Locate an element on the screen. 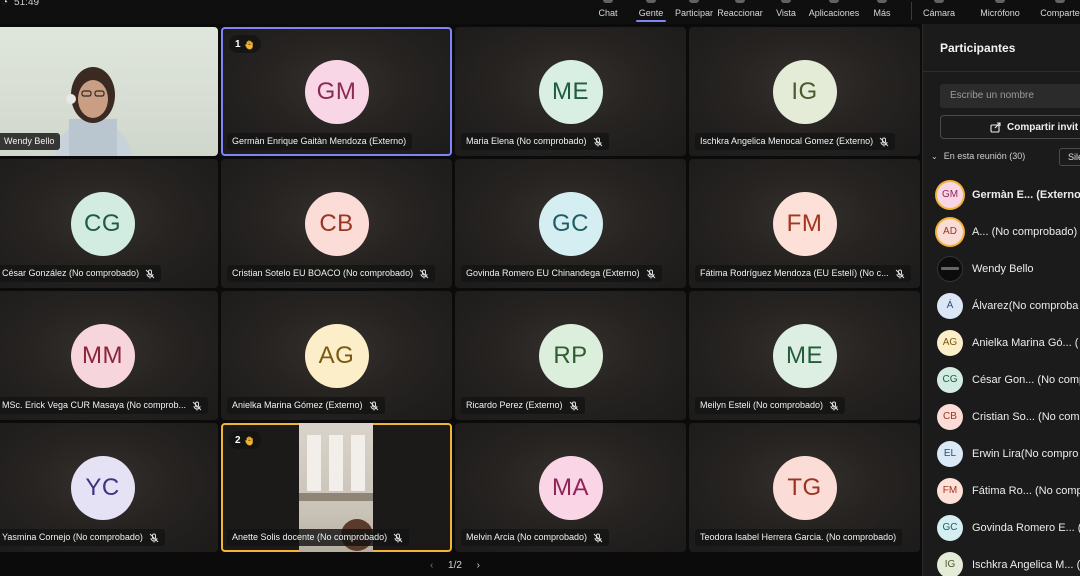 The height and width of the screenshot is (576, 1080). participant-row: IG Ischkra Angelica M... ( is located at coordinates (1008, 561).